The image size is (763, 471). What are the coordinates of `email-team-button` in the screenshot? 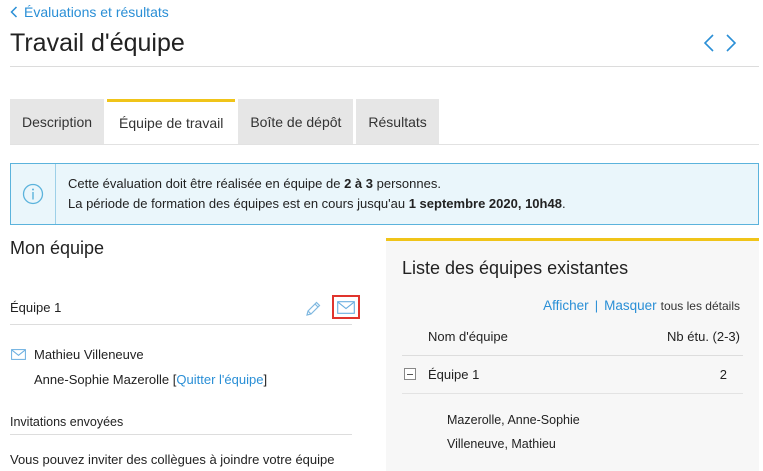 It's located at (346, 307).